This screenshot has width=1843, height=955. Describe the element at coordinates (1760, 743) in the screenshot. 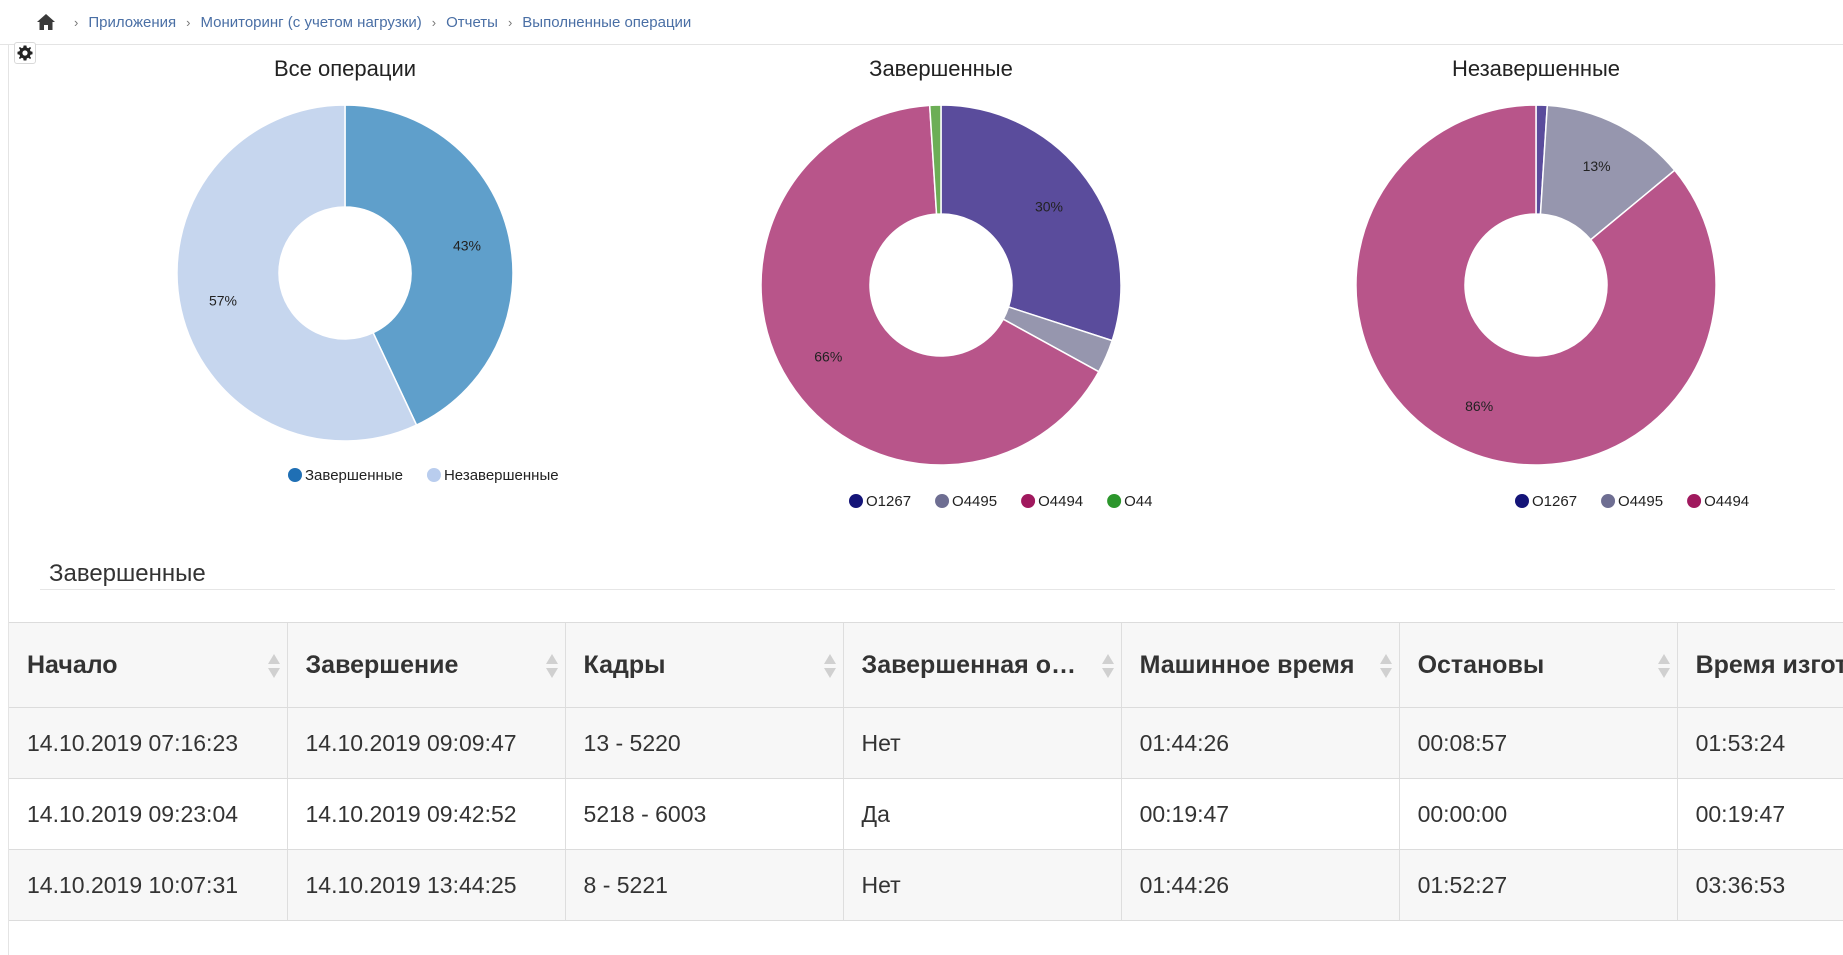

I see `cell-manufacturing-time: 01:53:24` at that location.